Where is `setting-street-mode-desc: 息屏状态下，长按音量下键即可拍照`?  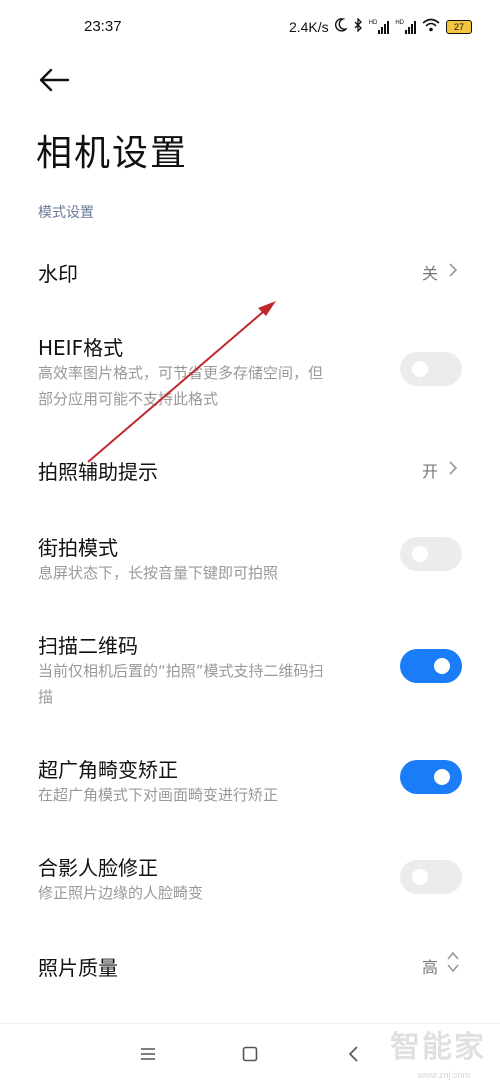 setting-street-mode-desc: 息屏状态下，长按音量下键即可拍照 is located at coordinates (158, 573).